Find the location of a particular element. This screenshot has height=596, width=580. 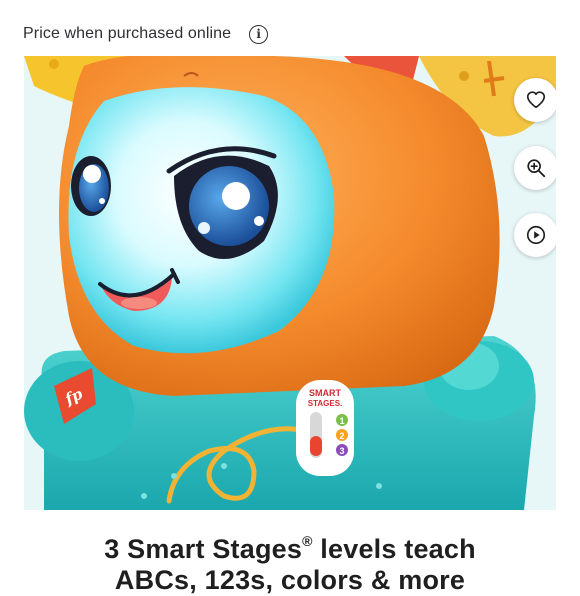

price-note: Price when purchased online i is located at coordinates (146, 34).